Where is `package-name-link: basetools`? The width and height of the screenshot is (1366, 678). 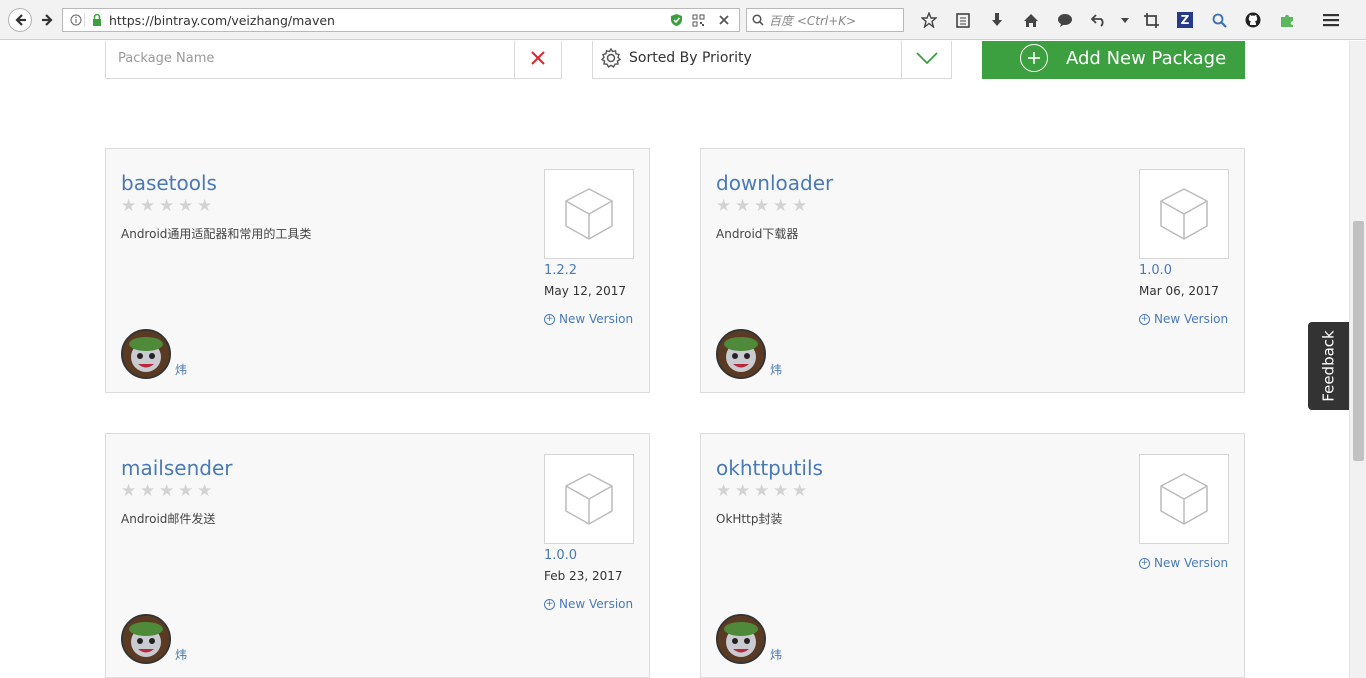
package-name-link: basetools is located at coordinates (169, 183).